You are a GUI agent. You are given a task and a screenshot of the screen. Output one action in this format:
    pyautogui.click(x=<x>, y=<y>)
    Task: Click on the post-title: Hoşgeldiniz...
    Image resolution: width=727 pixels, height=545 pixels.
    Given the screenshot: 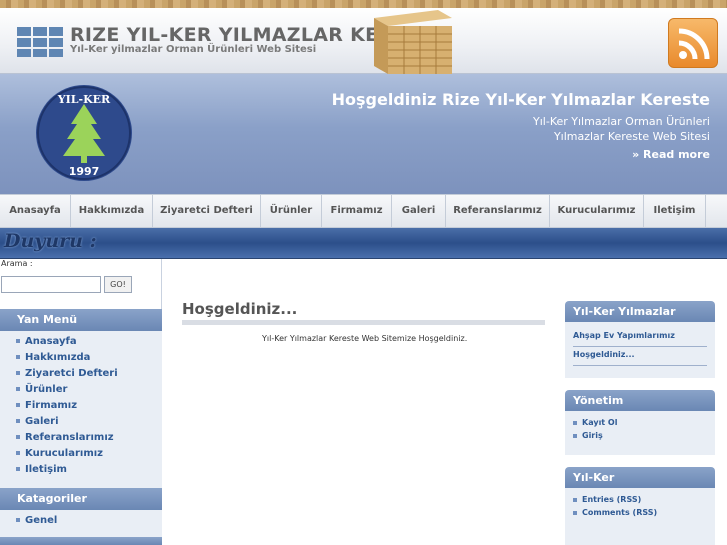 What is the action you would take?
    pyautogui.click(x=239, y=309)
    